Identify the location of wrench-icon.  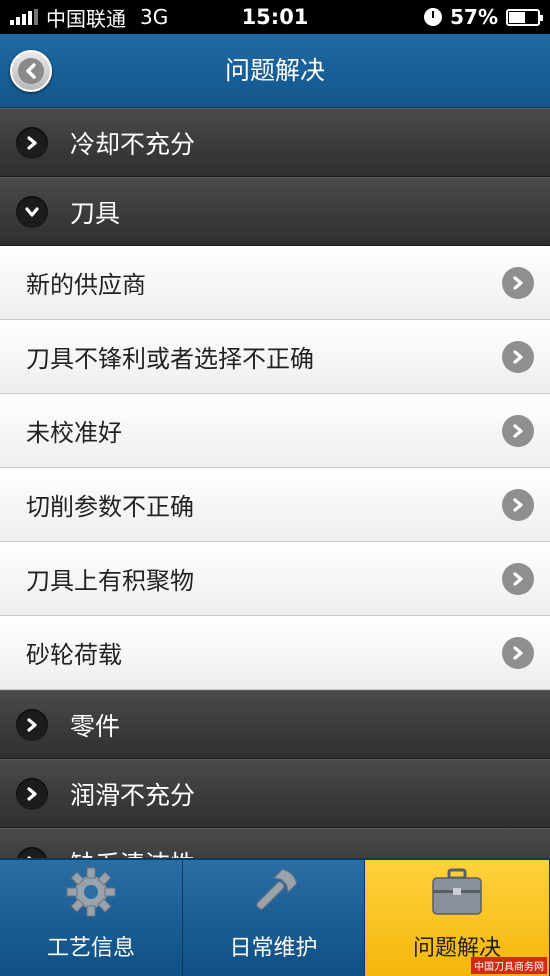
(274, 895).